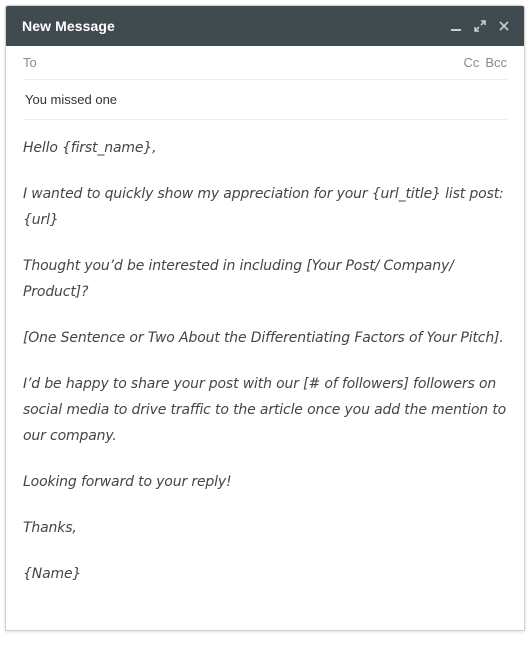 Image resolution: width=530 pixels, height=645 pixels. What do you see at coordinates (496, 62) in the screenshot?
I see `bcc-link: Bcc` at bounding box center [496, 62].